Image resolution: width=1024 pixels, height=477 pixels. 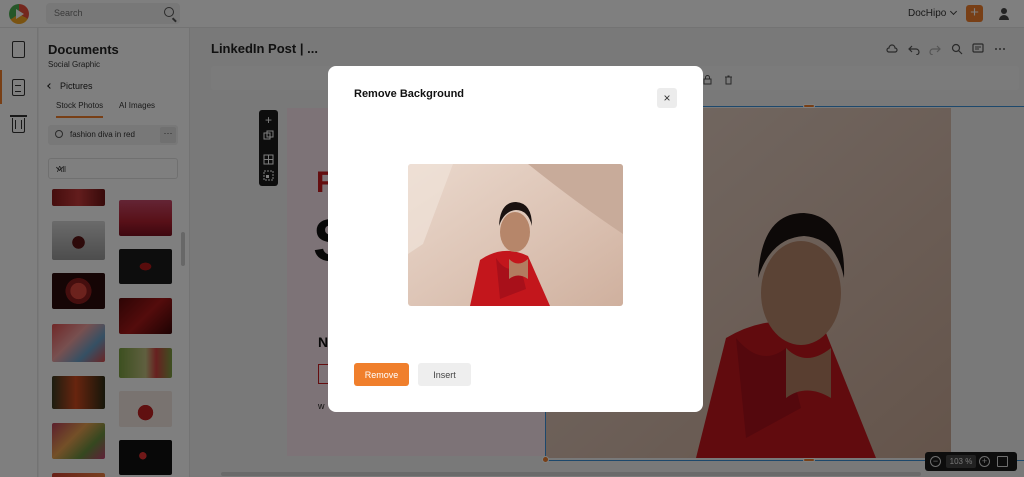 What do you see at coordinates (667, 98) in the screenshot?
I see `close-button: ×` at bounding box center [667, 98].